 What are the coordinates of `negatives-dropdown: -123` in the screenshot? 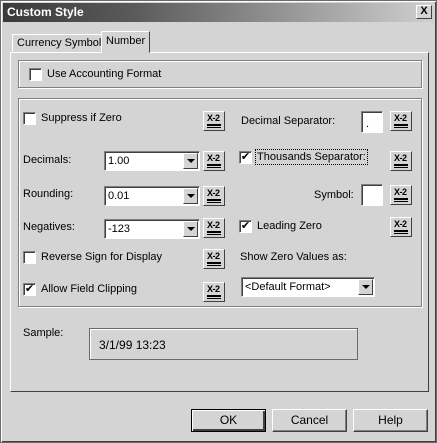 It's located at (152, 229).